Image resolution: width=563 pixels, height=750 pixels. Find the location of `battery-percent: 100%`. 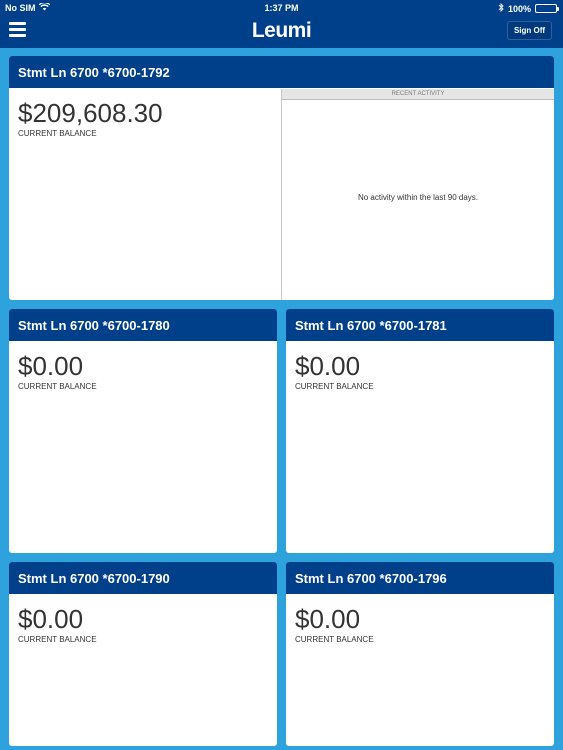

battery-percent: 100% is located at coordinates (519, 8).